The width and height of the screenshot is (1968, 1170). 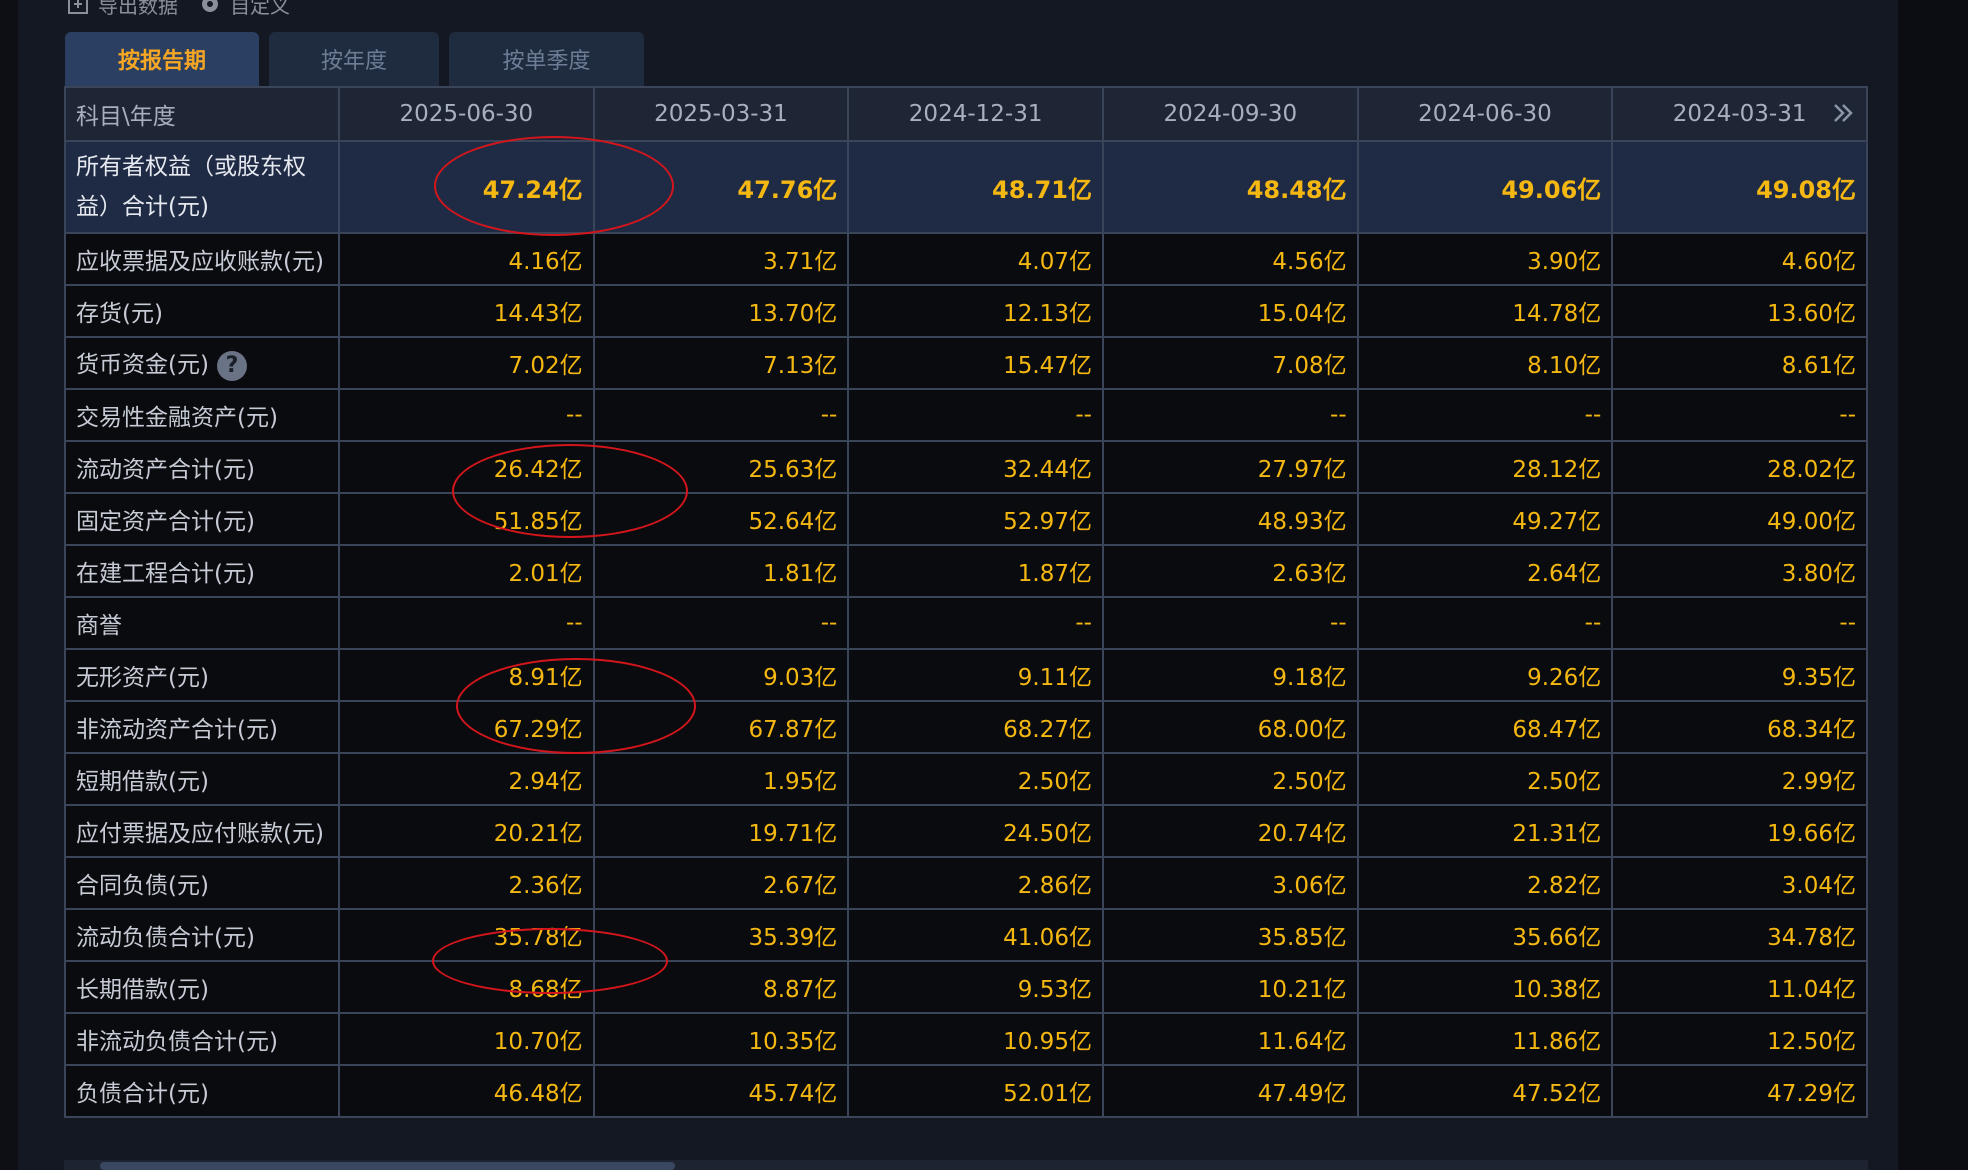 I want to click on value-cell: 10.95亿, so click(x=975, y=1039).